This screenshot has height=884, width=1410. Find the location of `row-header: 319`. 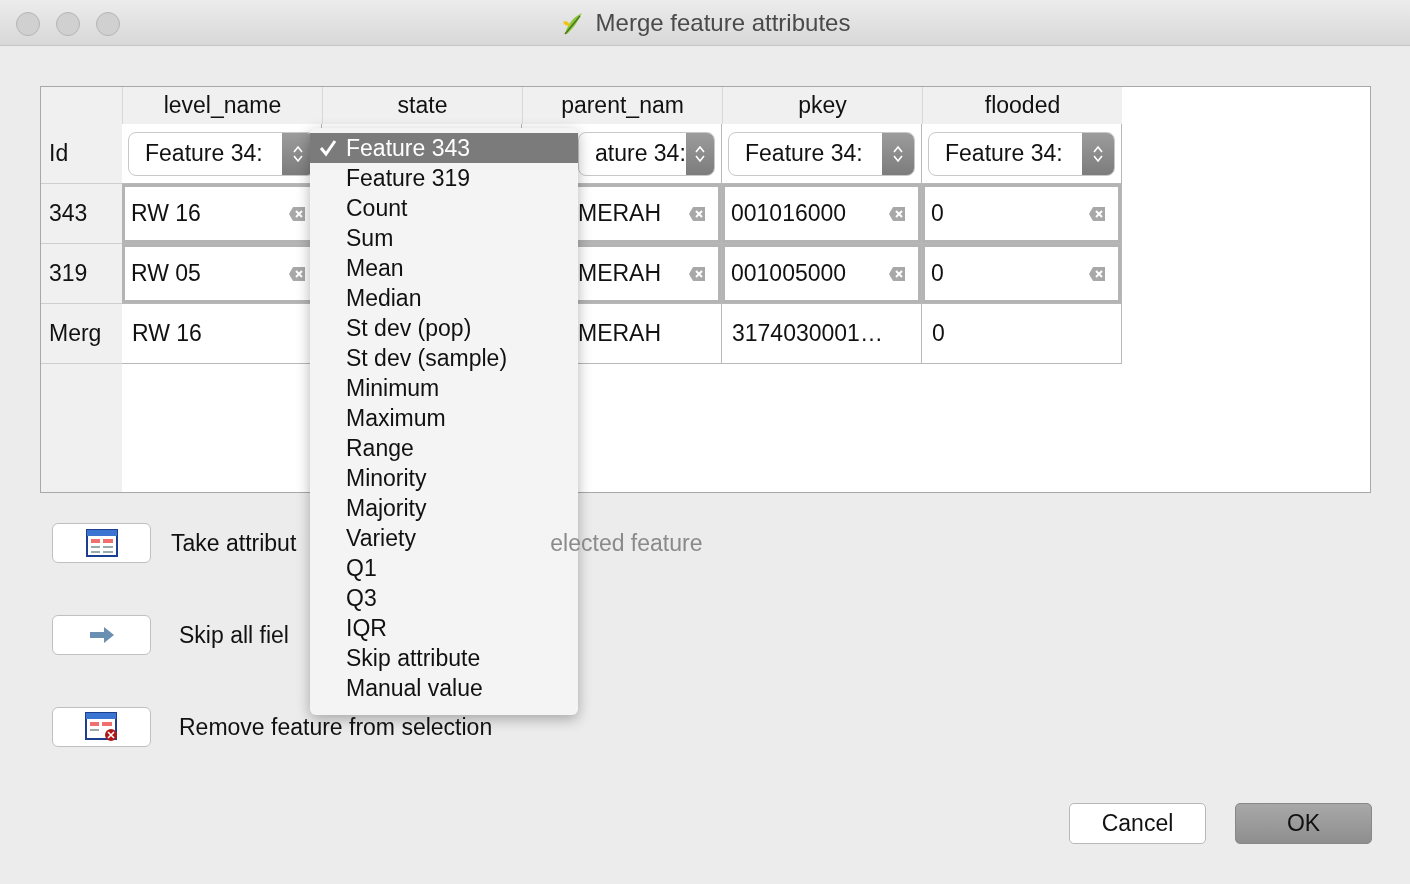

row-header: 319 is located at coordinates (81, 274).